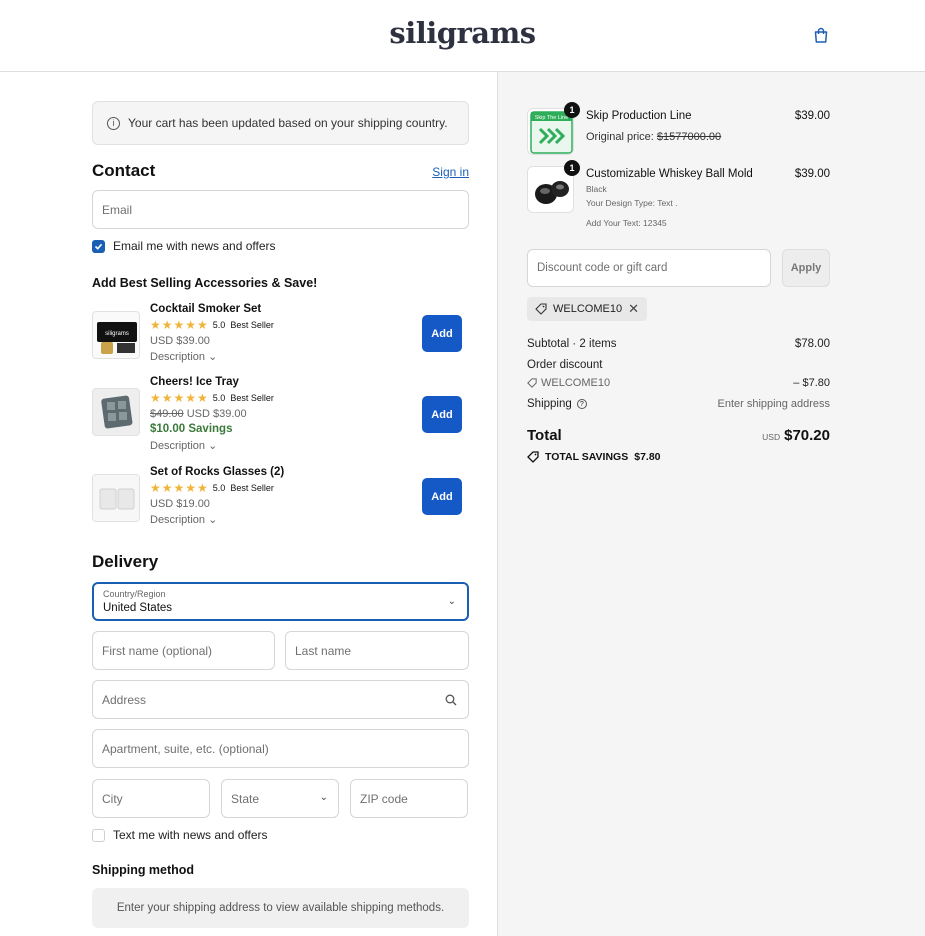 The height and width of the screenshot is (936, 925). I want to click on check-icon, so click(98, 246).